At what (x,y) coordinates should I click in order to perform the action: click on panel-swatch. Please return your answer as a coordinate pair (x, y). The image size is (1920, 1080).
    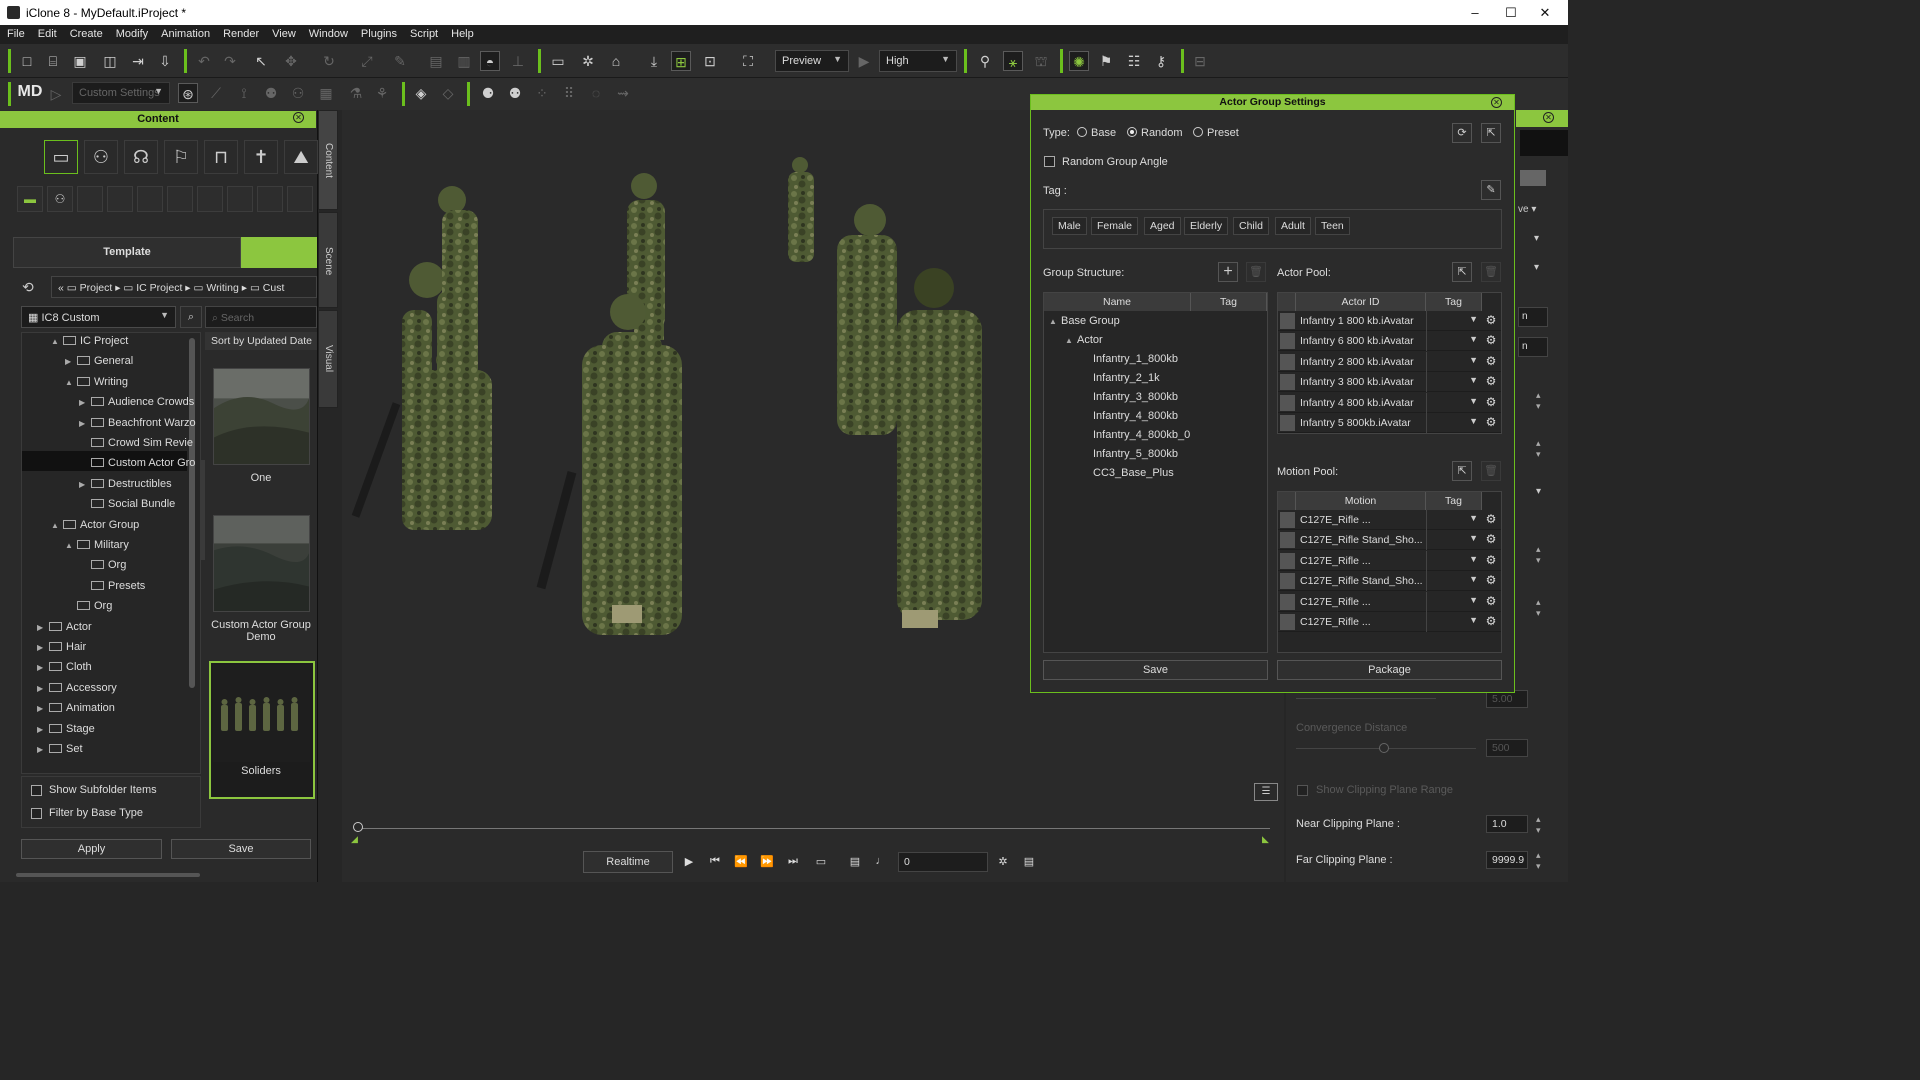
    Looking at the image, I should click on (1533, 178).